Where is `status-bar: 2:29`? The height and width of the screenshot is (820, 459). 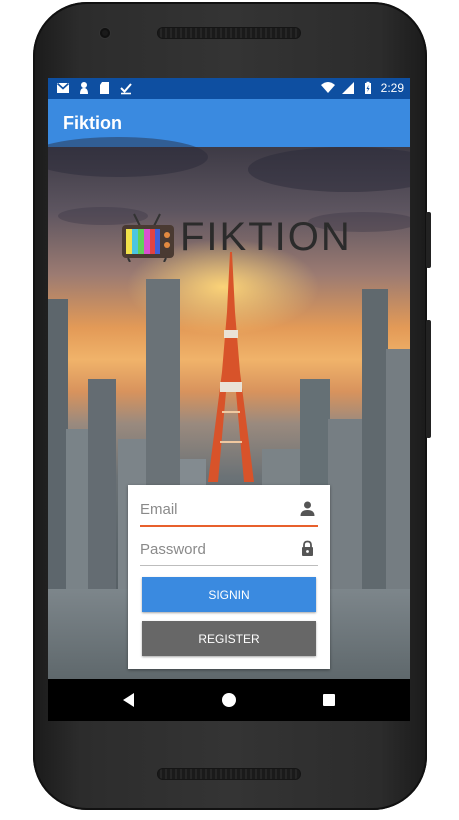 status-bar: 2:29 is located at coordinates (229, 88).